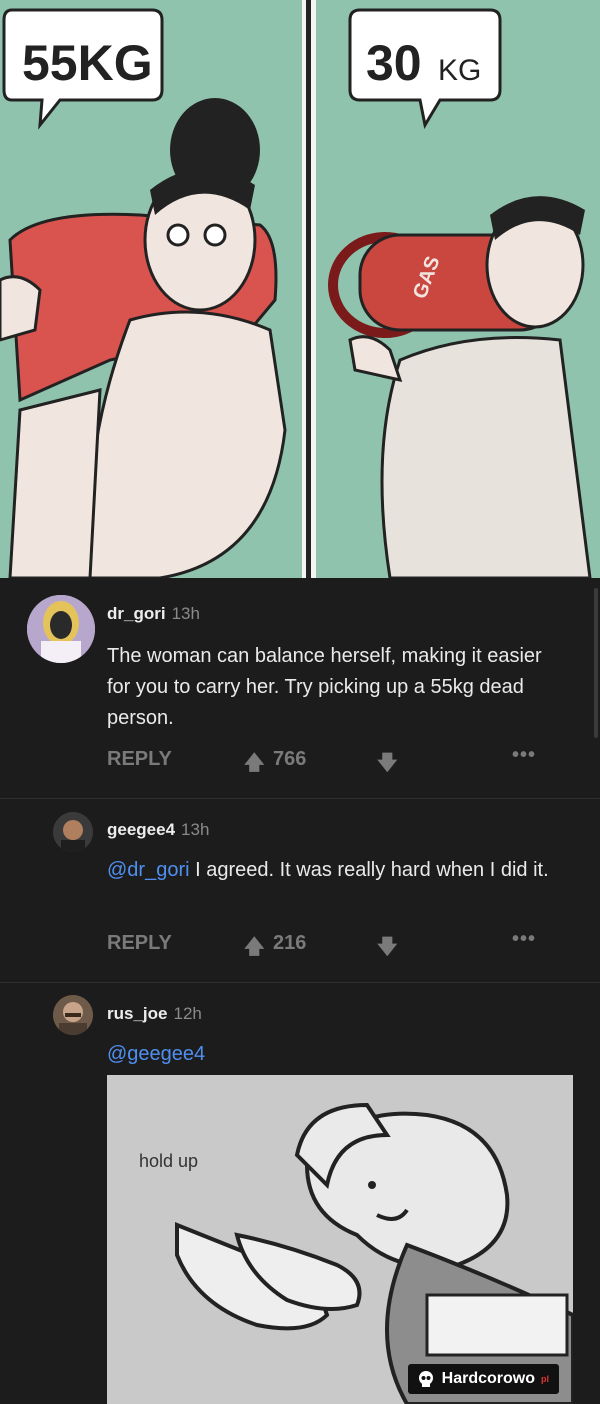 The height and width of the screenshot is (1404, 600). I want to click on comic-right-weight-unit: KG, so click(459, 70).